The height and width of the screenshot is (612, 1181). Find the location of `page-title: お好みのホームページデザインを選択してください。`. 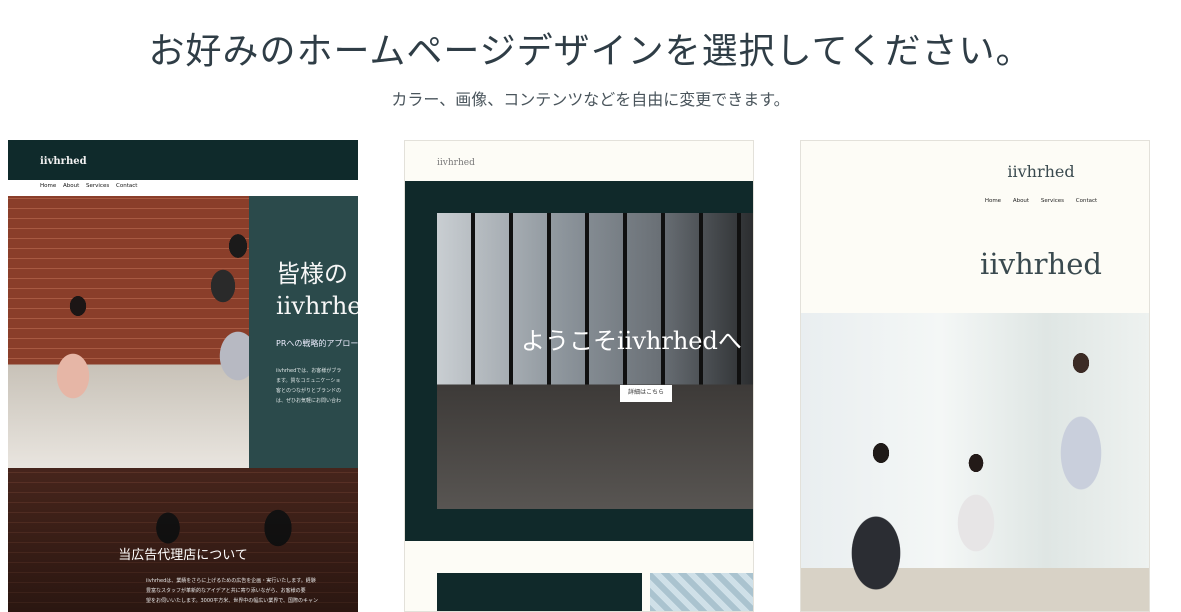

page-title: お好みのホームページデザインを選択してください。 is located at coordinates (590, 51).